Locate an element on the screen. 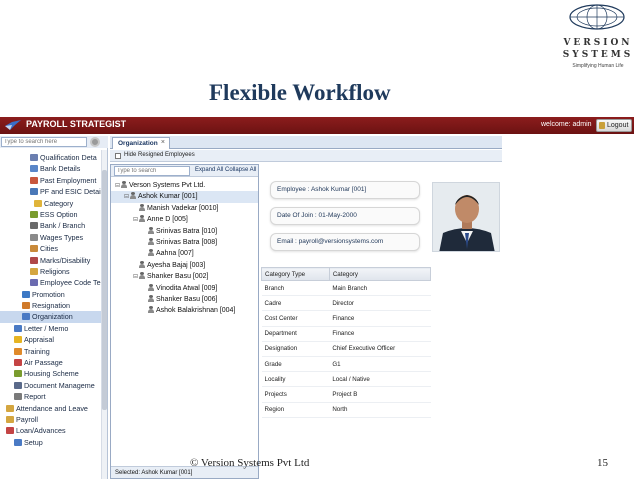  globe-logo-icon is located at coordinates (597, 17).